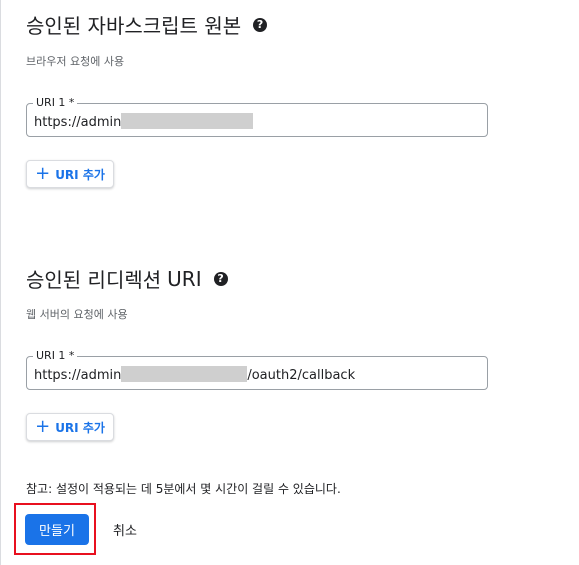  Describe the element at coordinates (125, 529) in the screenshot. I see `cancel-button: 취소` at that location.